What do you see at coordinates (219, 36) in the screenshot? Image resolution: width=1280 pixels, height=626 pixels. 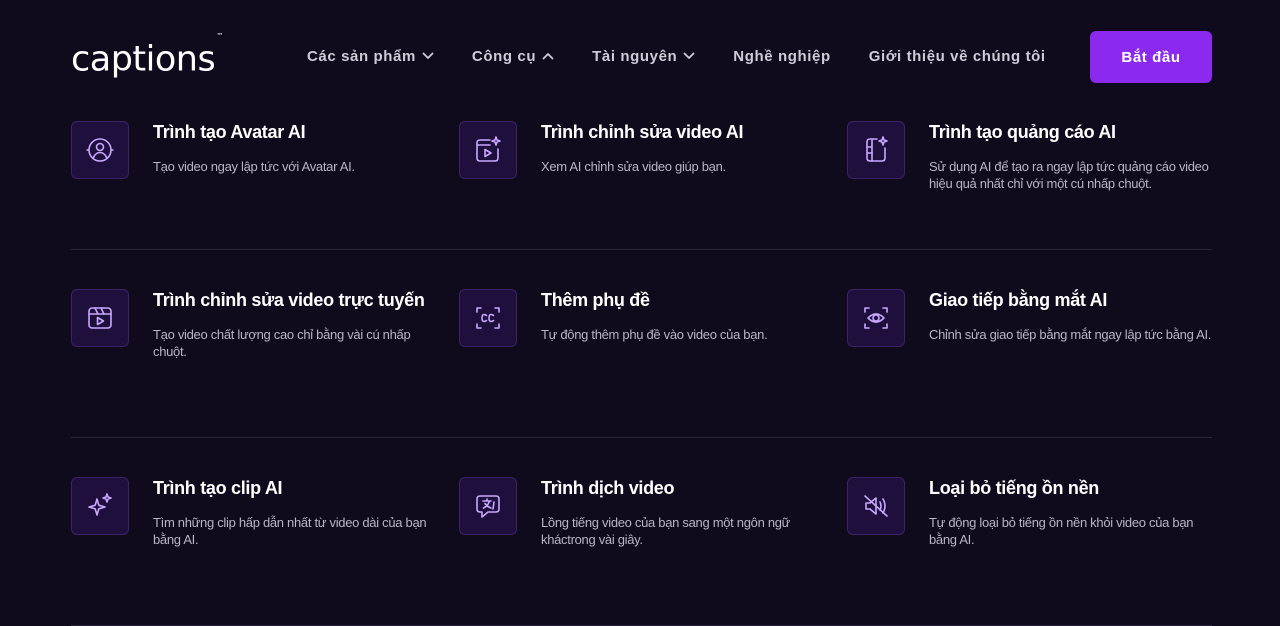 I see `logo-trademark: ™` at bounding box center [219, 36].